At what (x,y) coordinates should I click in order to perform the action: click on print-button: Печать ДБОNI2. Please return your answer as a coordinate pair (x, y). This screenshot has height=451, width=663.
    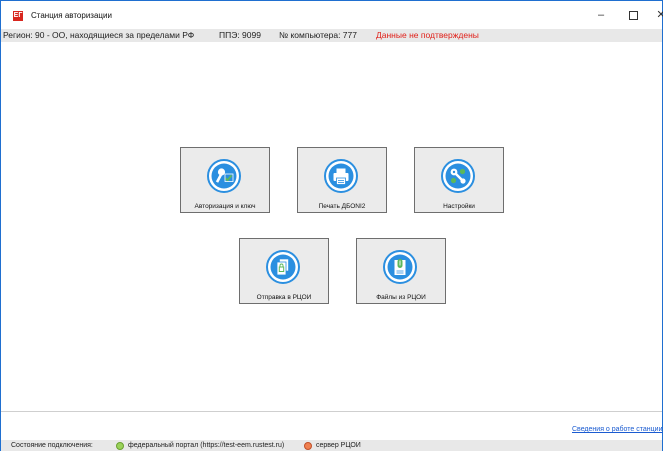
    Looking at the image, I should click on (342, 180).